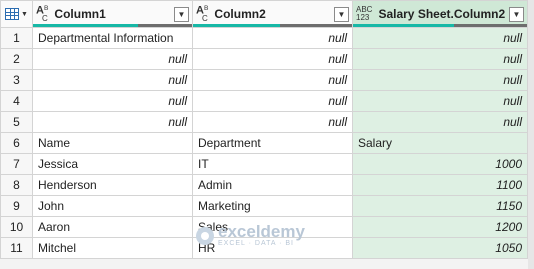 The image size is (534, 269). Describe the element at coordinates (16, 185) in the screenshot. I see `row-number: 8` at that location.